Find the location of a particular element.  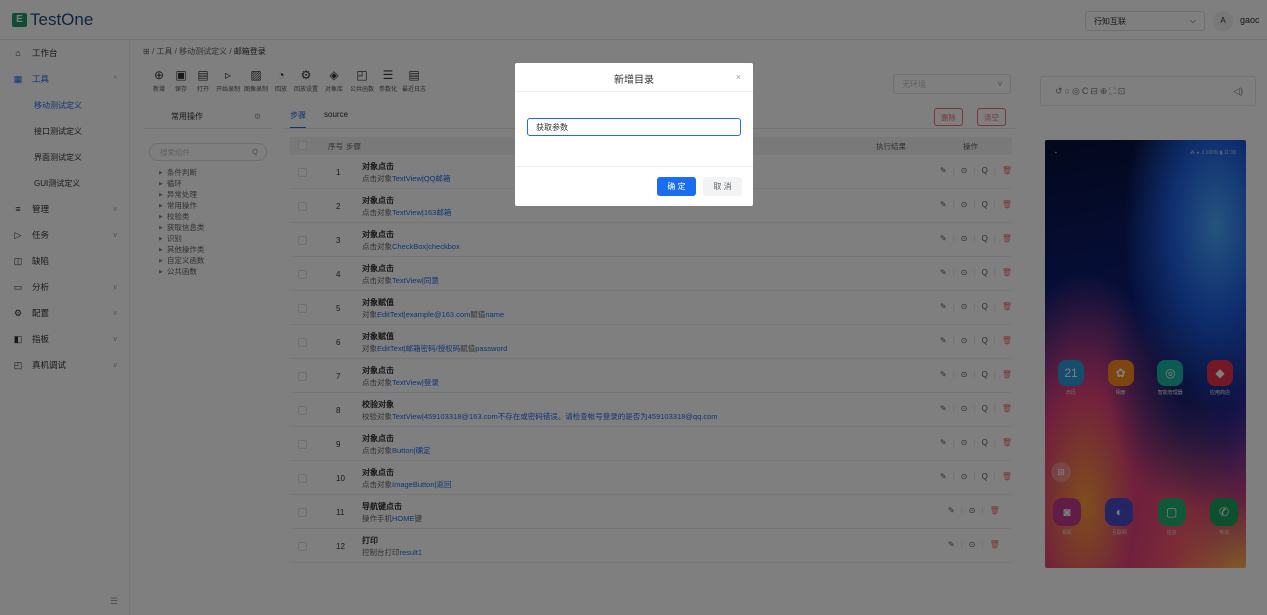

directory-name-input is located at coordinates (634, 127).